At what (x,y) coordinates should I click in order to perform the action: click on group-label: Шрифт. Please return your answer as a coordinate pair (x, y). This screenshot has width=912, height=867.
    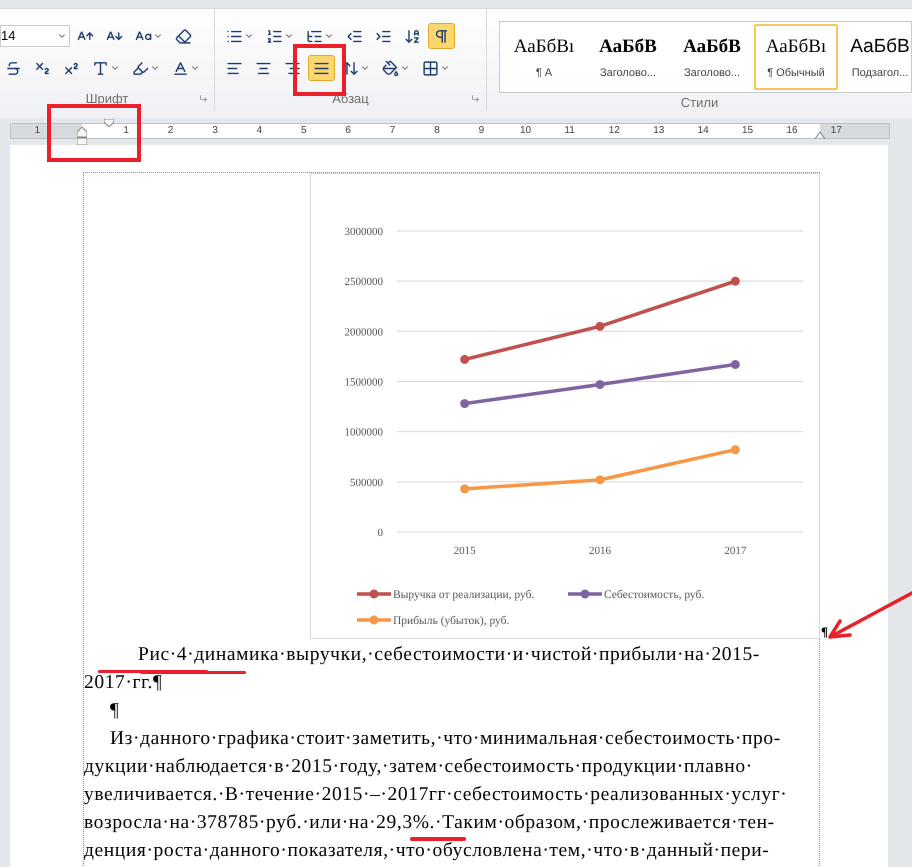
    Looking at the image, I should click on (107, 99).